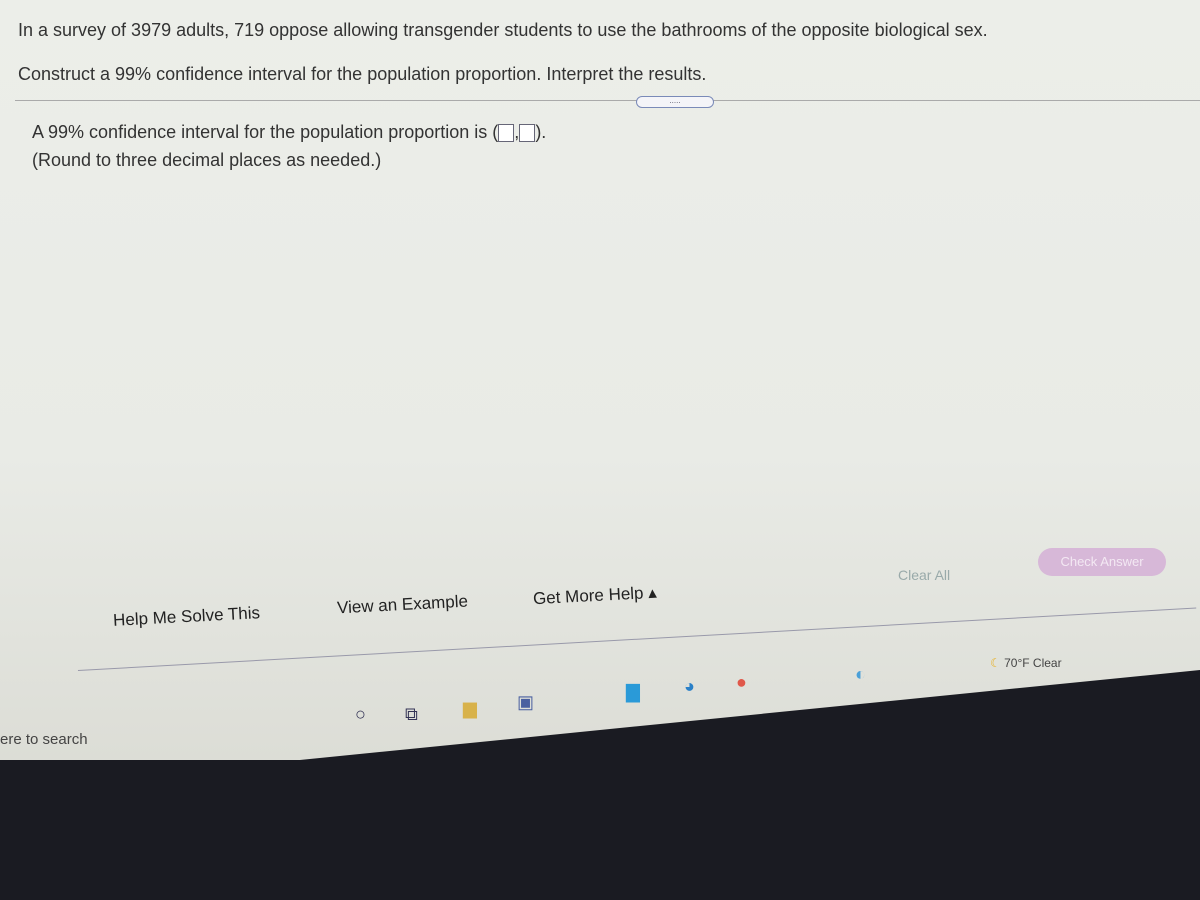  I want to click on store-icon: ▣, so click(525, 702).